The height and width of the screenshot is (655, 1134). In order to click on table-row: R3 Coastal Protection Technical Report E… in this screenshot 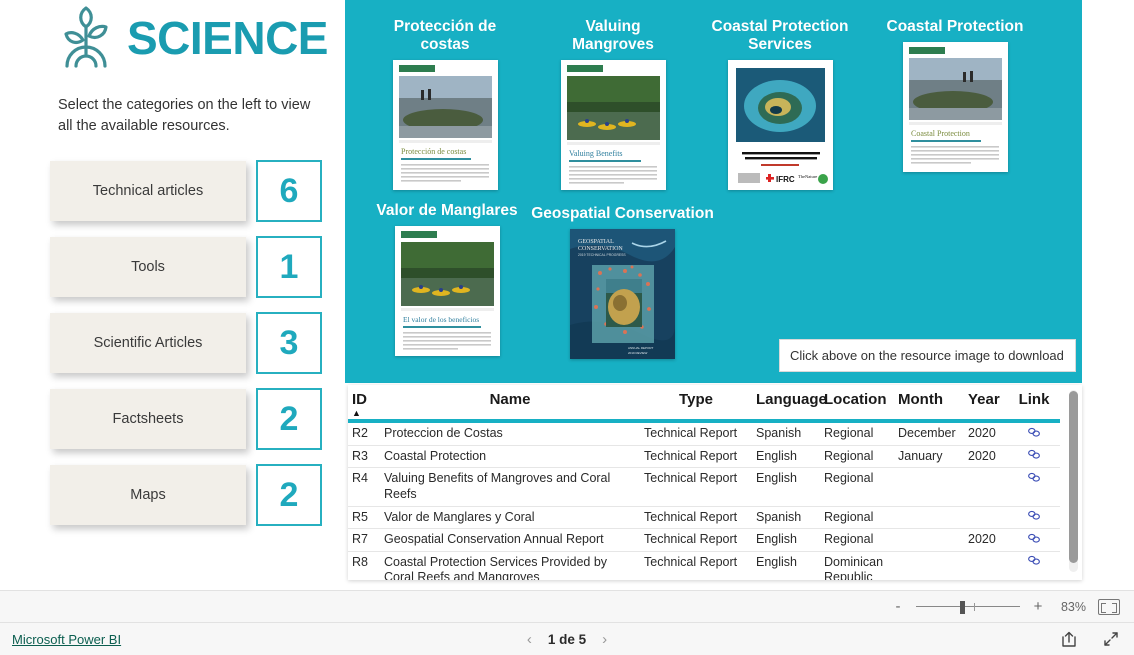, I will do `click(704, 457)`.